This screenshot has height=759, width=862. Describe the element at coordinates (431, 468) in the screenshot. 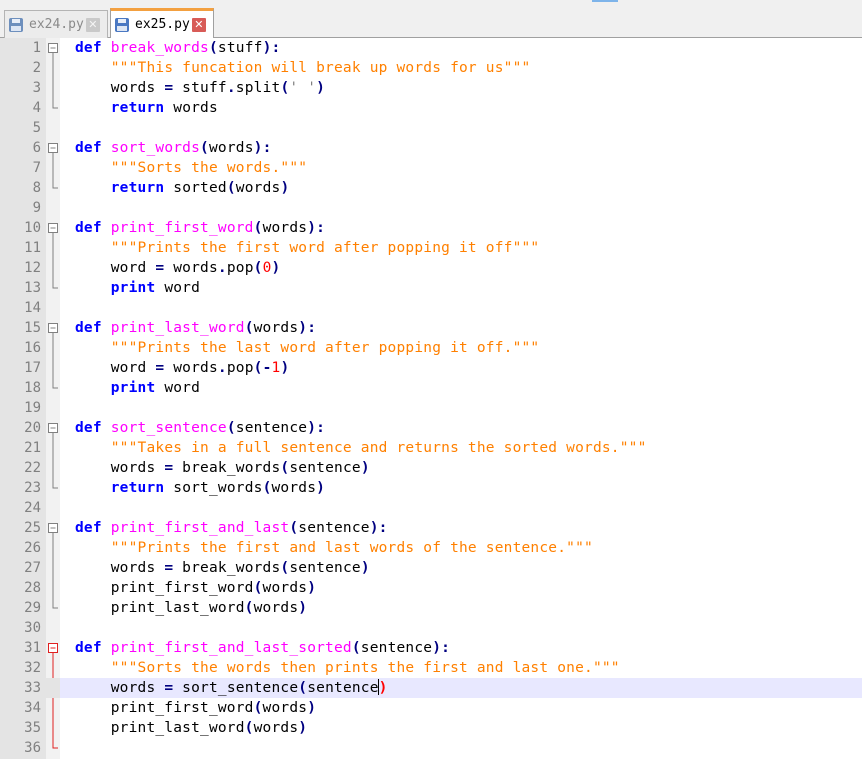

I see `code-line: 22 words = break_words(sentence)` at that location.